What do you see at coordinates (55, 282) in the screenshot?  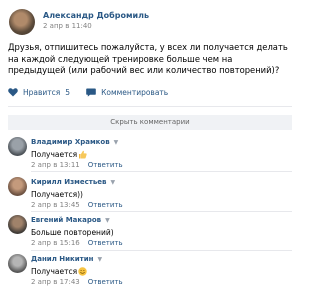 I see `comment-date: 2 апр в 17:43` at bounding box center [55, 282].